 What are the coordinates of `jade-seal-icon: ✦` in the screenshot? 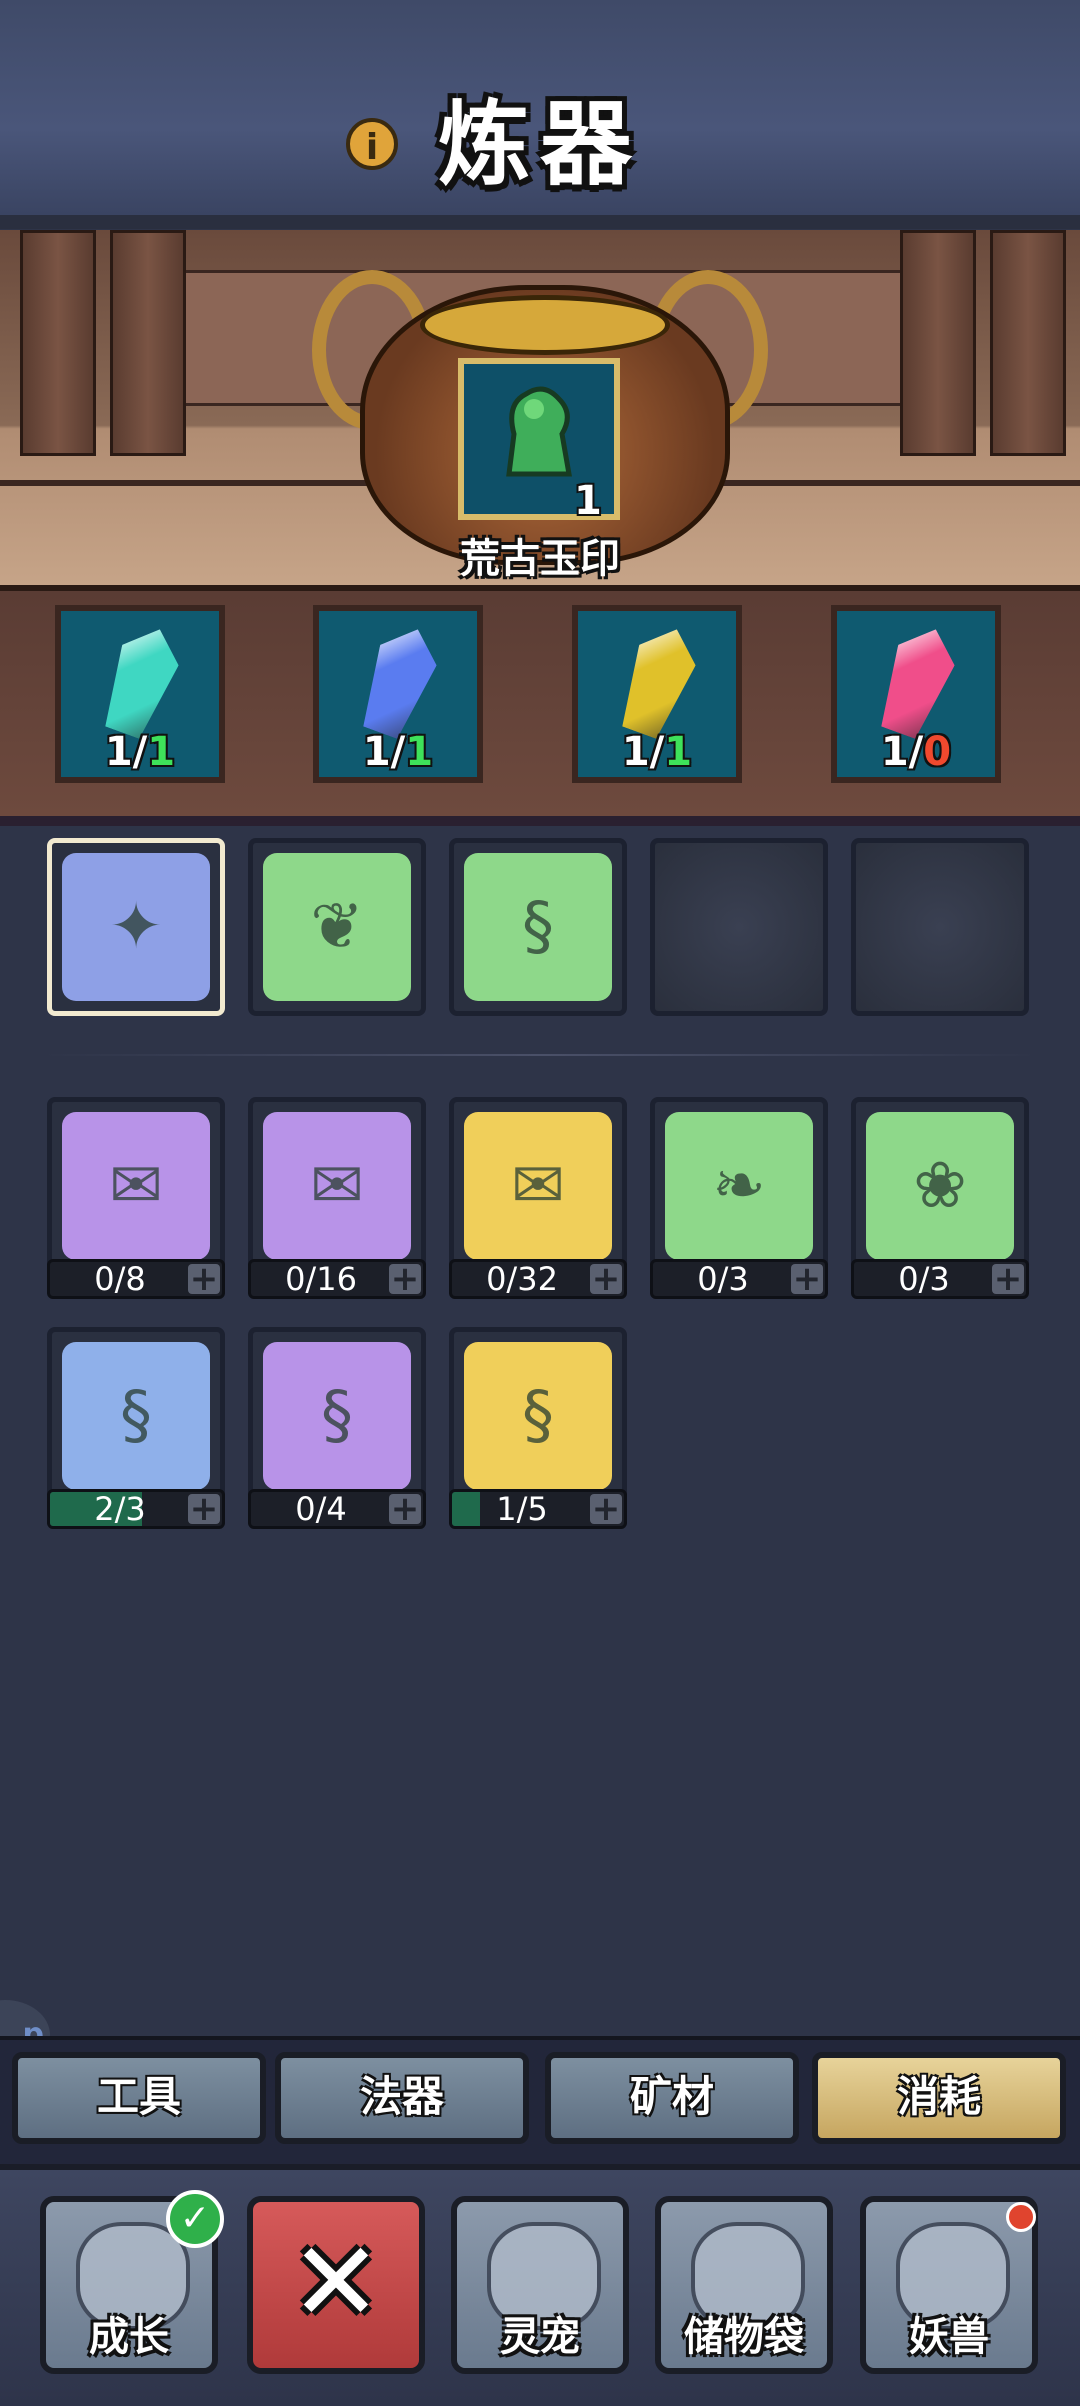 It's located at (136, 927).